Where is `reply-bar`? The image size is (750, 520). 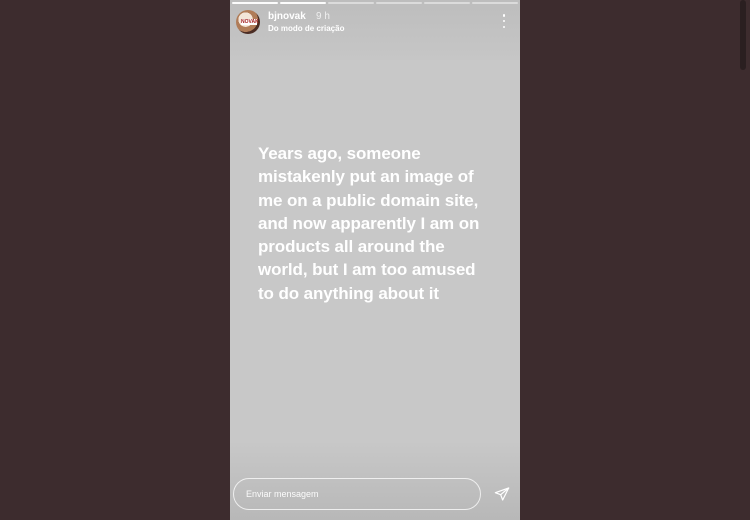
reply-bar is located at coordinates (357, 494).